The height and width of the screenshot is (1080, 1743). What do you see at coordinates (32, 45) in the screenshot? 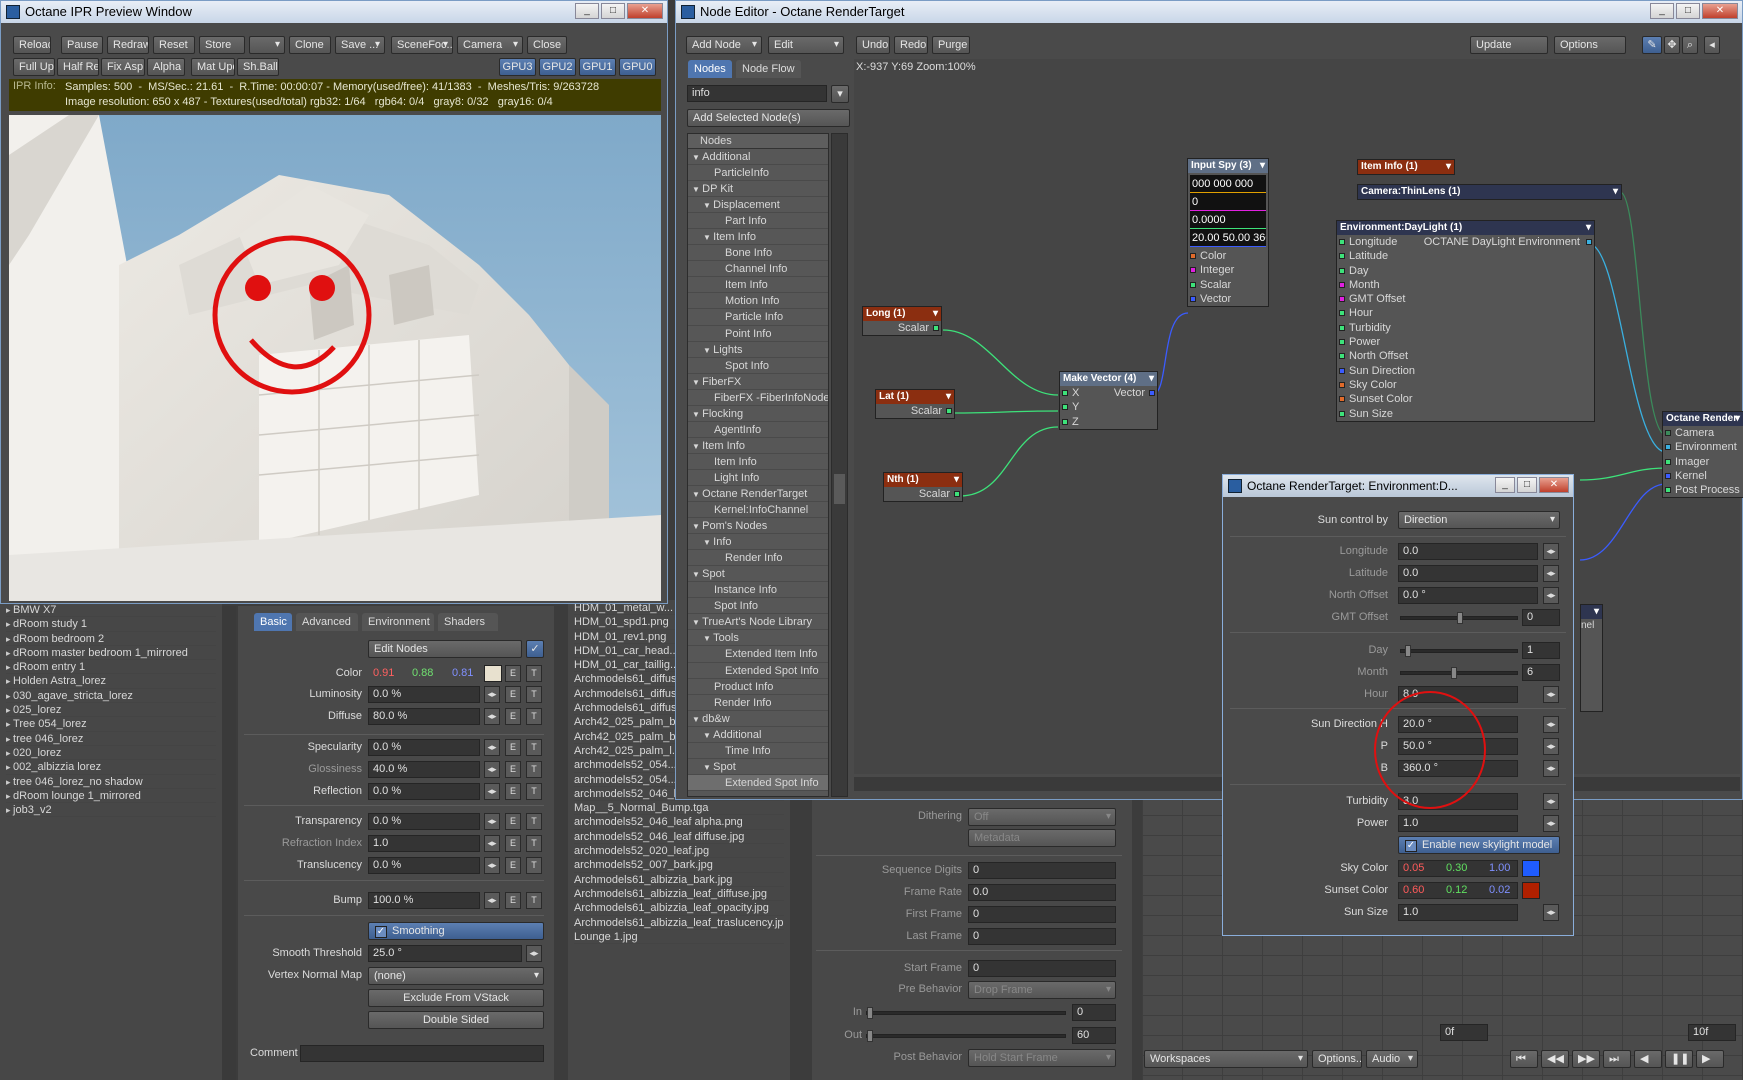
I see `ipr-btn-reload: Reload` at bounding box center [32, 45].